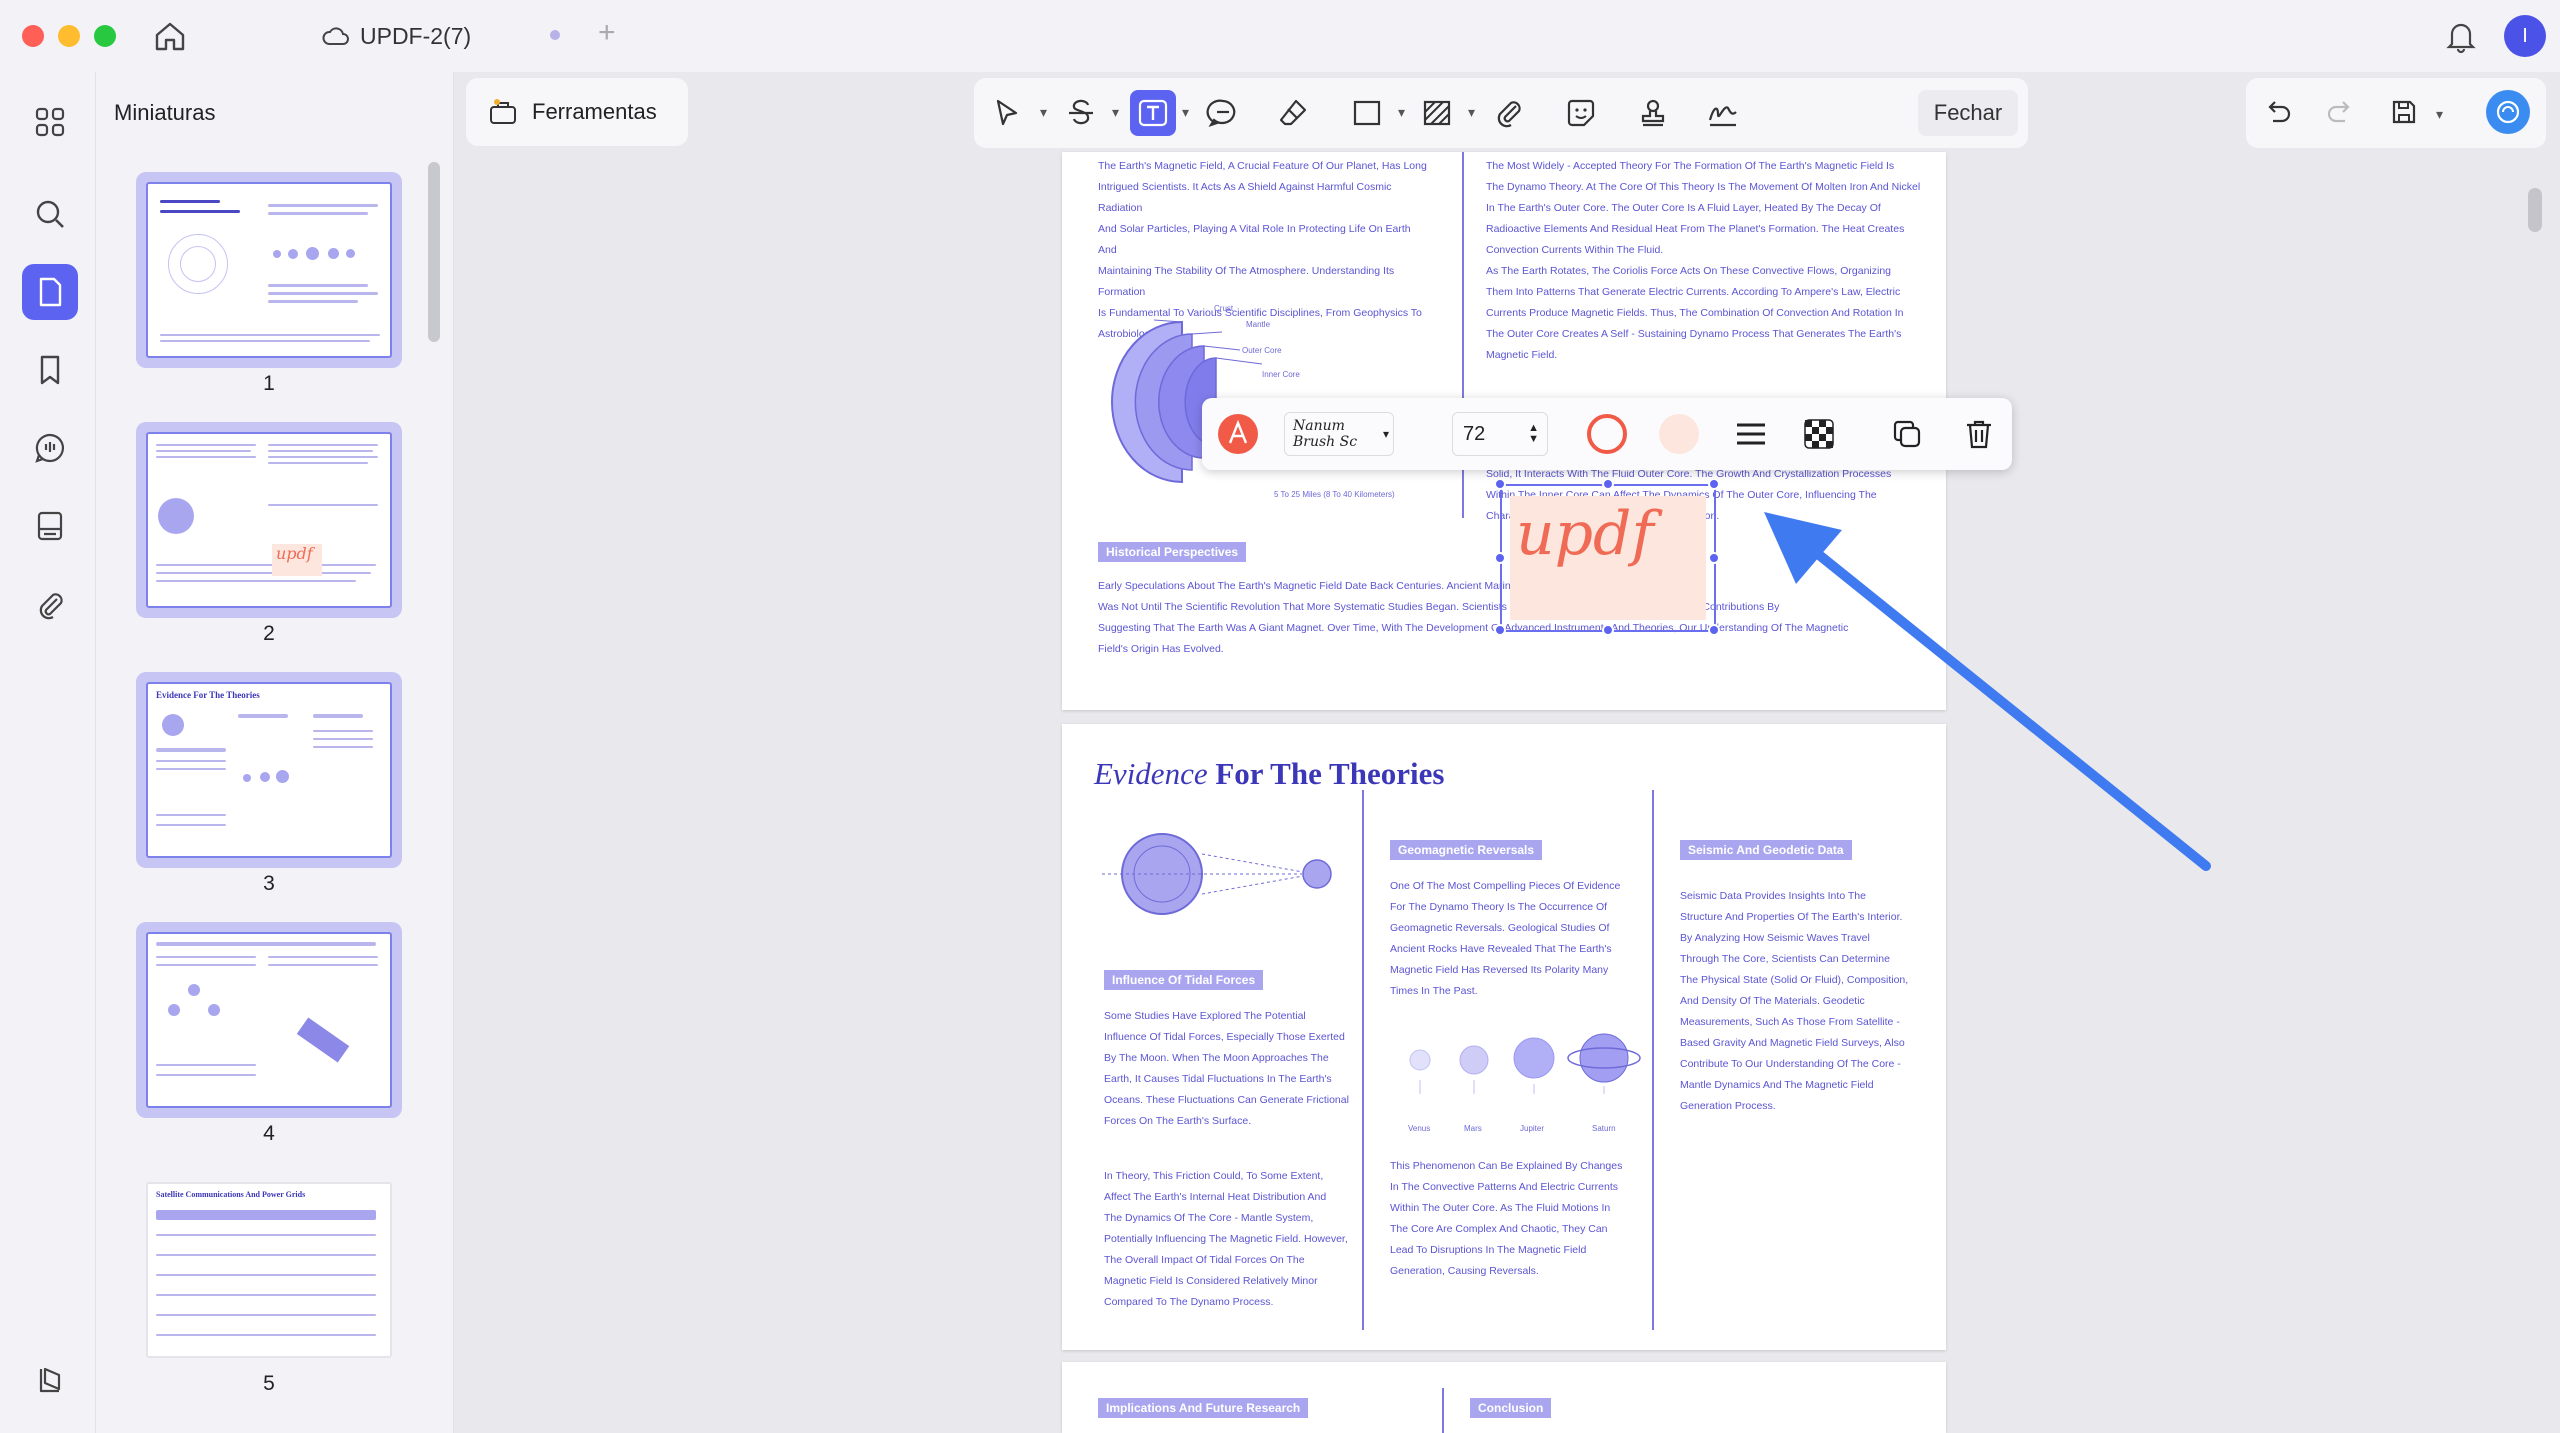  Describe the element at coordinates (48, 752) in the screenshot. I see `left-icon-rail` at that location.